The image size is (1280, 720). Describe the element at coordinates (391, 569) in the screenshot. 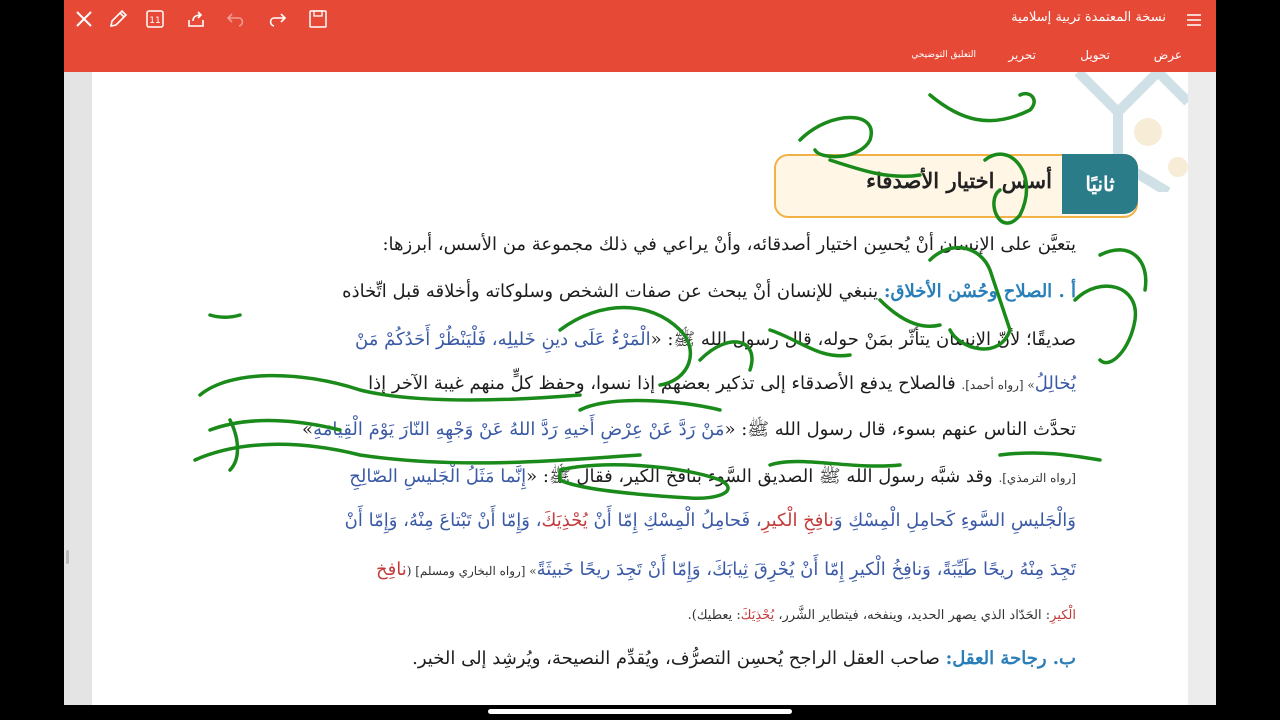

I see `glossary-term: نافِخ` at that location.